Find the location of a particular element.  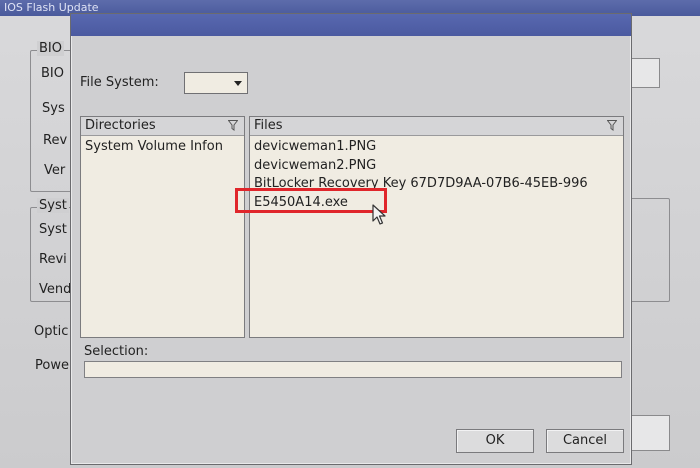

file-system-label: File System: is located at coordinates (119, 82).